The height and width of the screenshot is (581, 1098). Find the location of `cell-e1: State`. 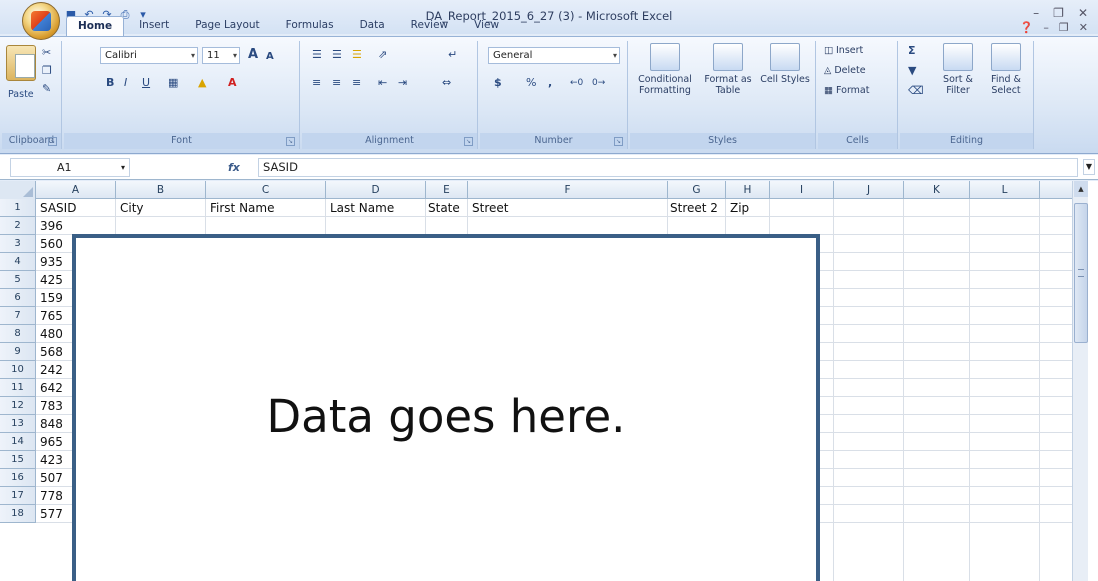

cell-e1: State is located at coordinates (447, 208).